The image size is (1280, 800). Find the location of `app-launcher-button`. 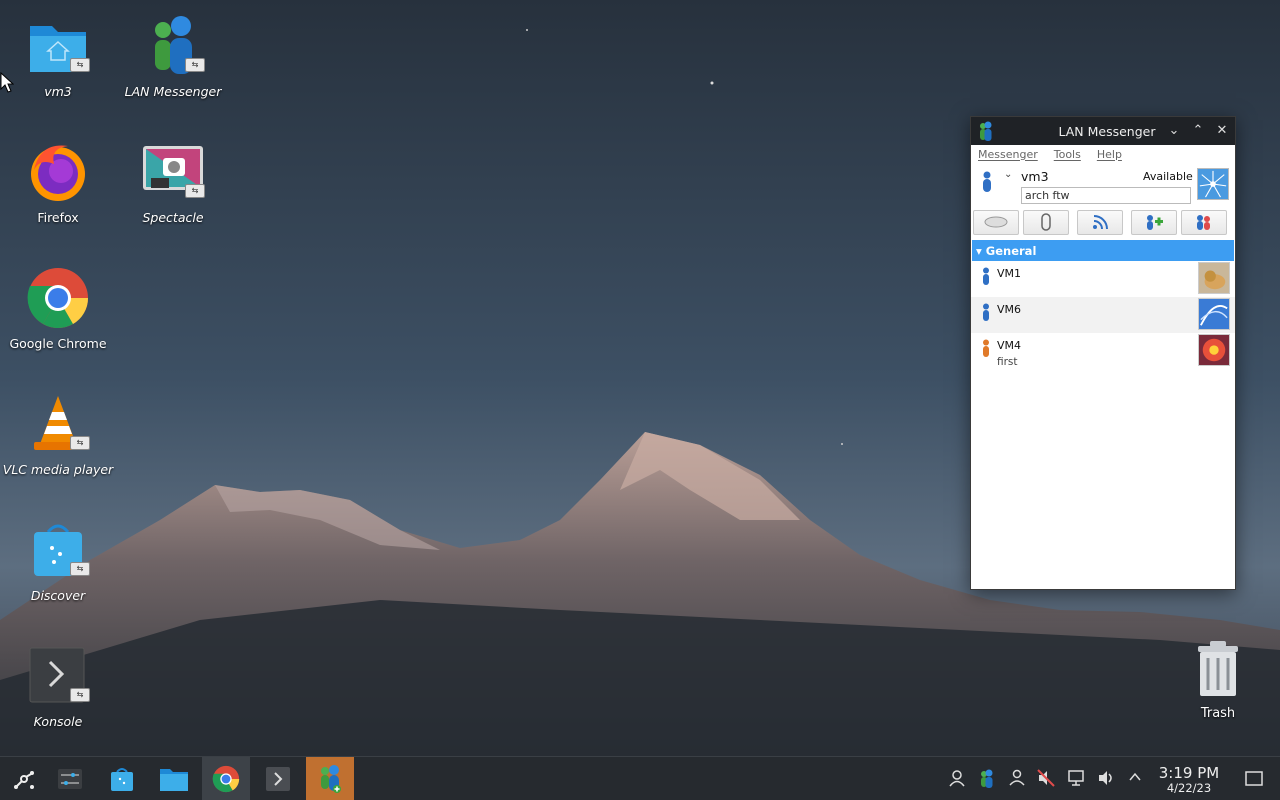

app-launcher-button is located at coordinates (24, 778).